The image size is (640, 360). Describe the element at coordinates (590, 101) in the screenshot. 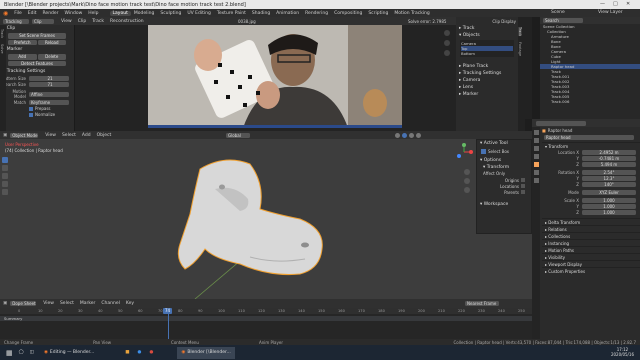

I see `outliner-item: Track.006` at that location.